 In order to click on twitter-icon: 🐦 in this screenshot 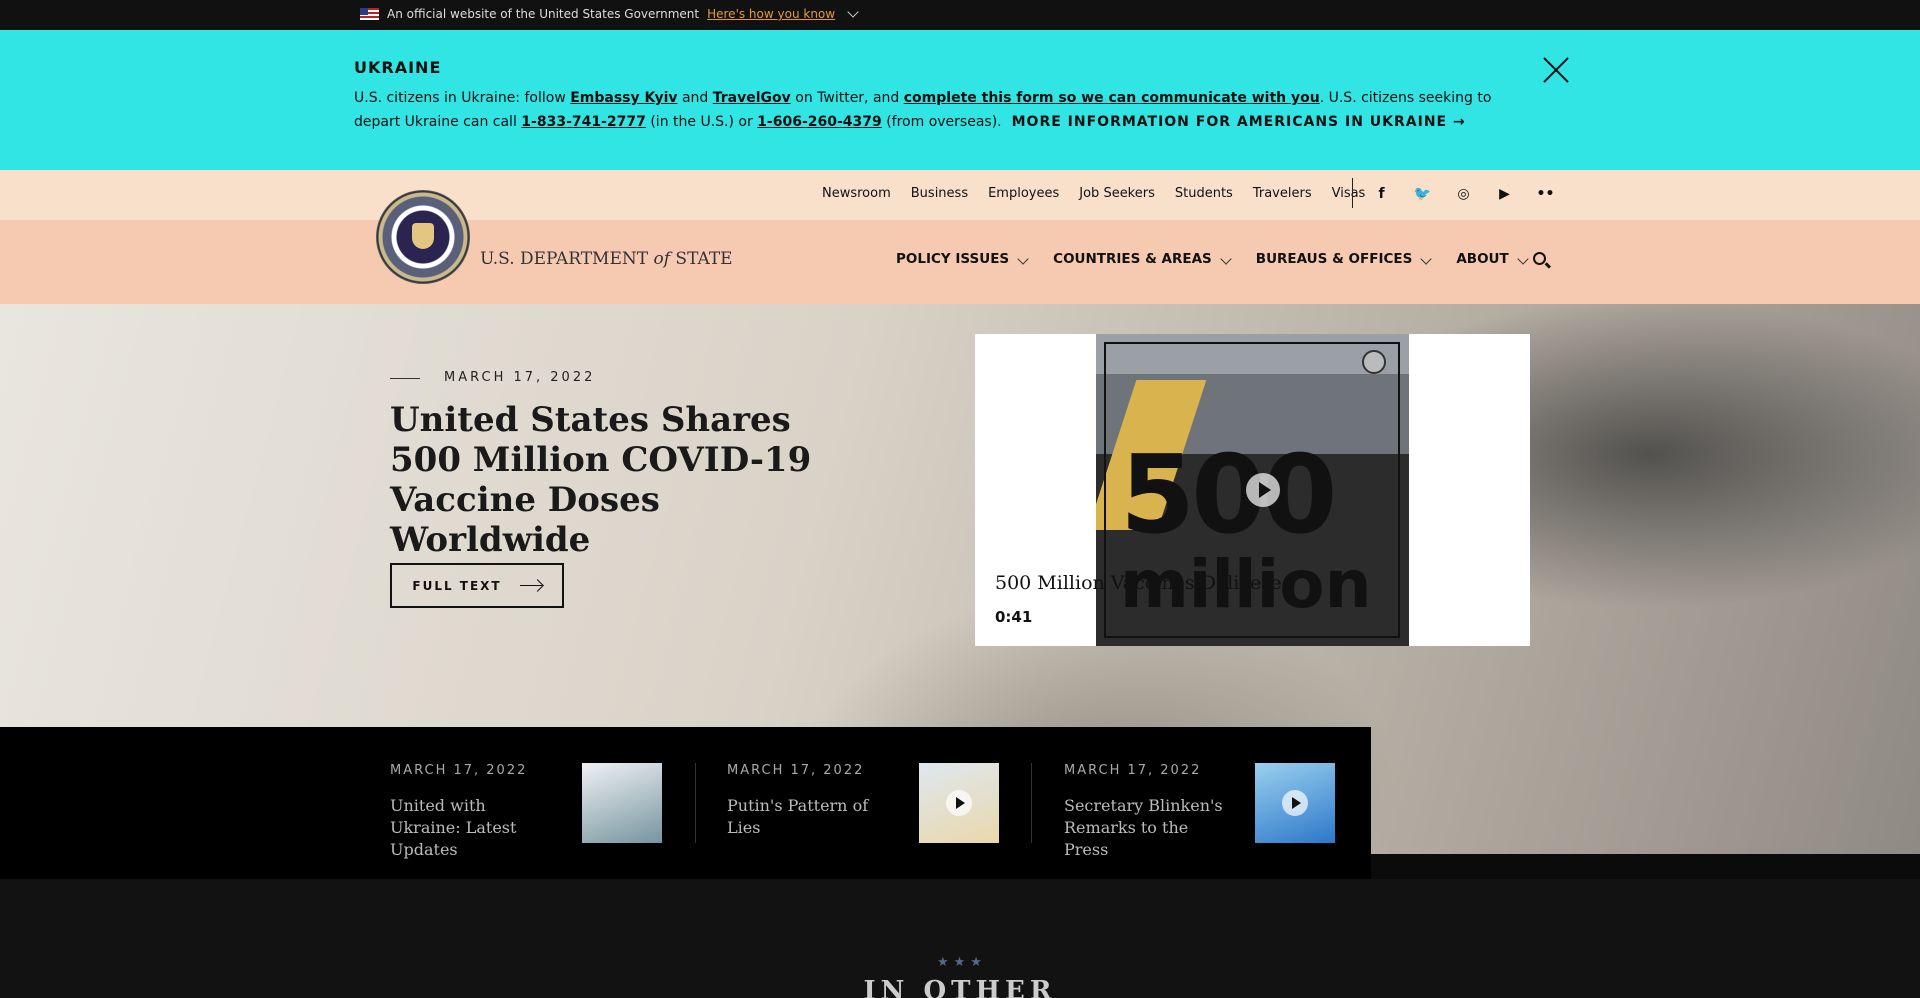, I will do `click(1422, 193)`.